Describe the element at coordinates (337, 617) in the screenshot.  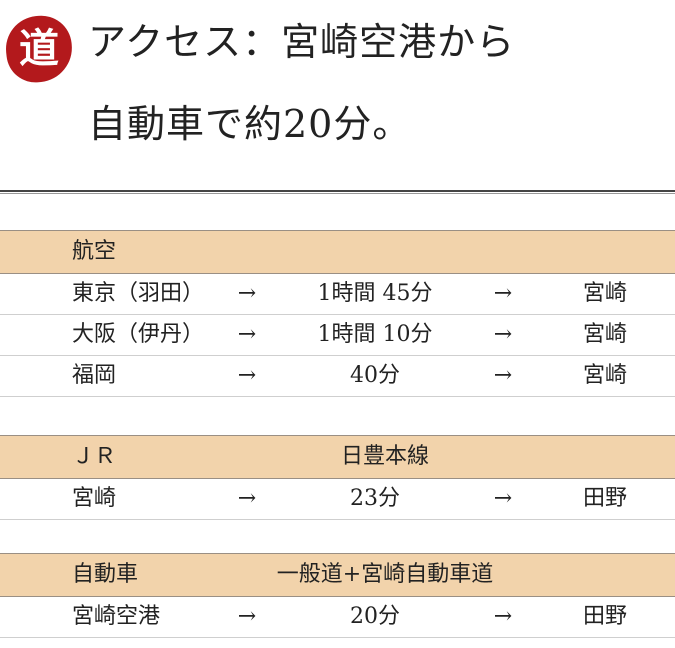
I see `table-row: 宮崎空港 → 20分 → 田野` at that location.